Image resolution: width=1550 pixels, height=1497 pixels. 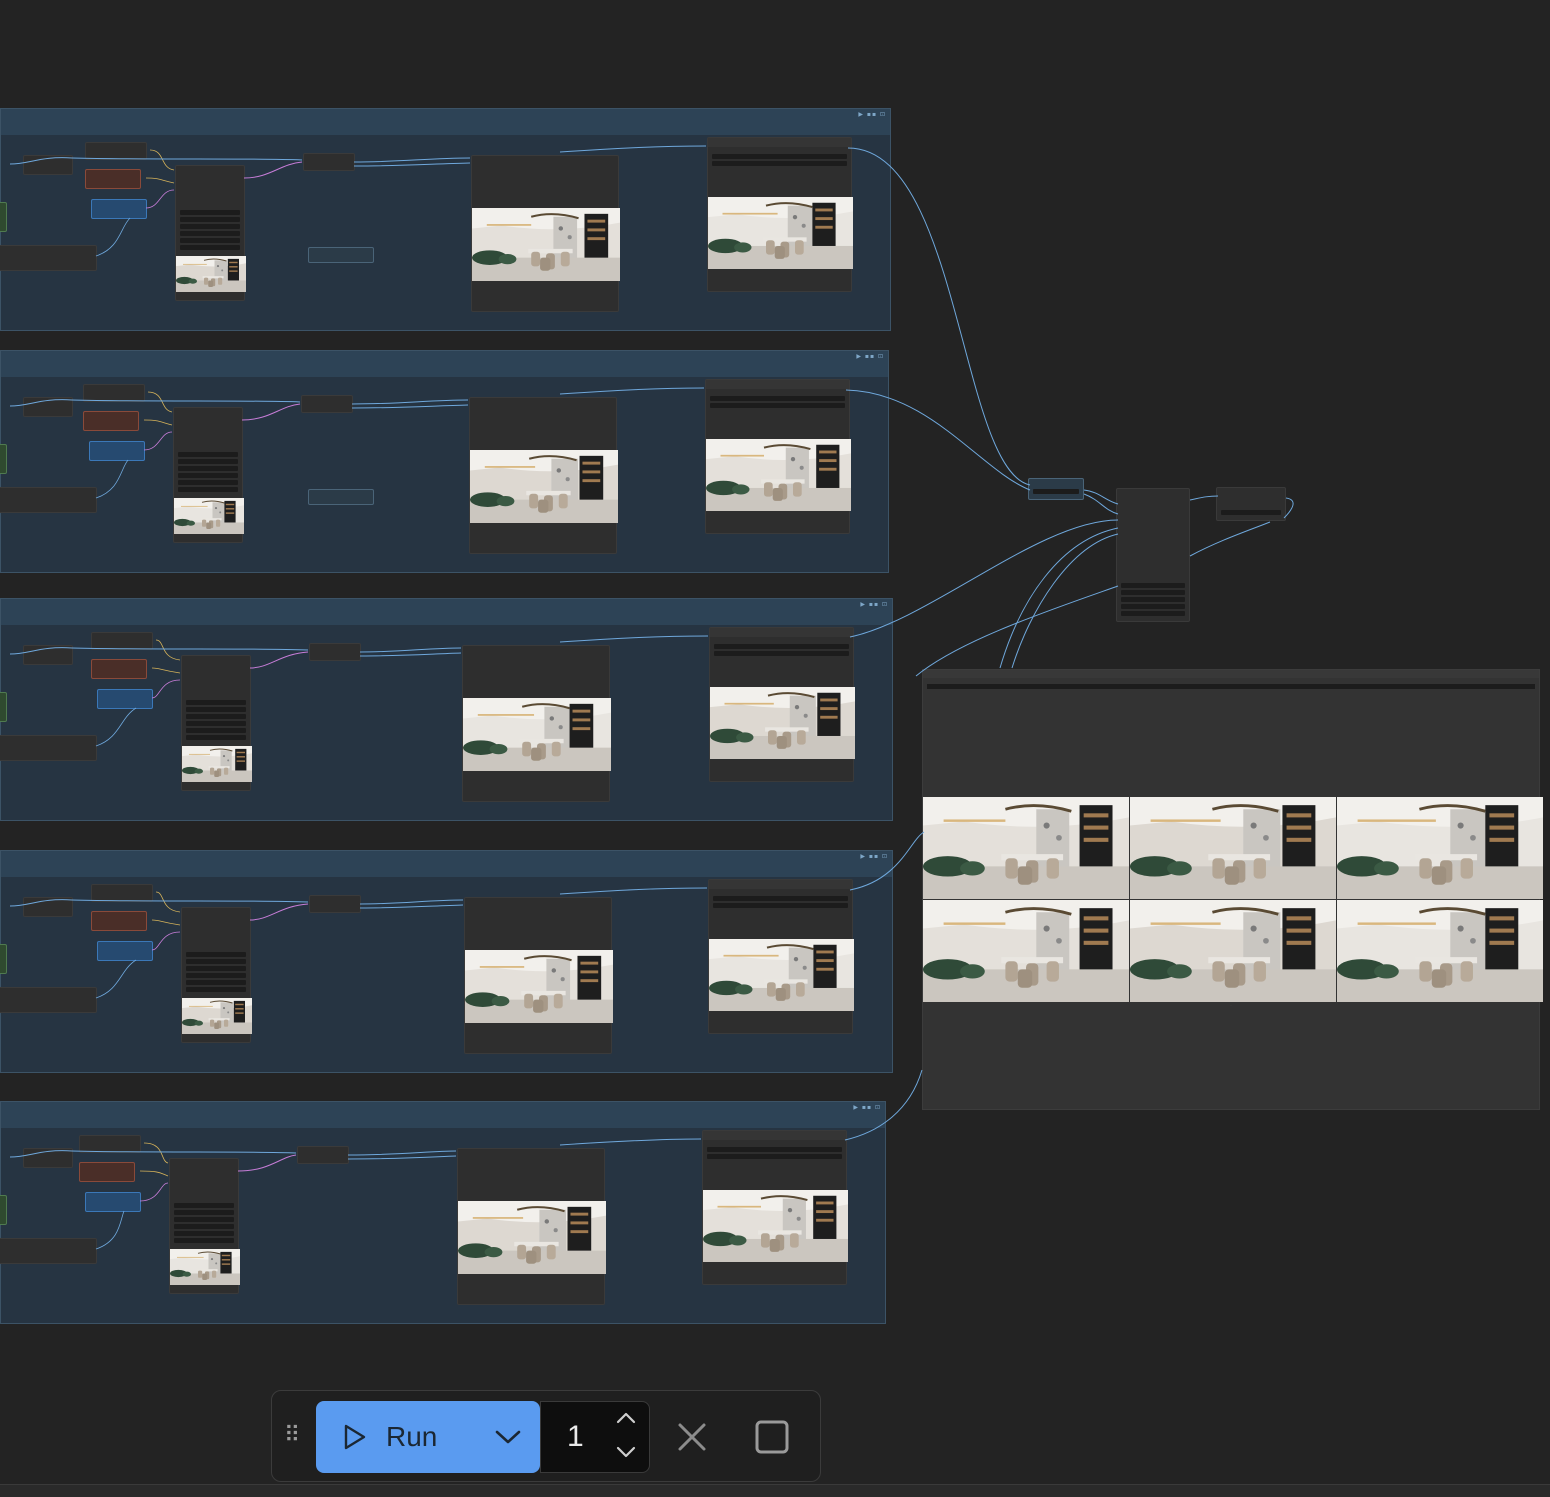 I want to click on batch-count-input: 1, so click(x=595, y=1437).